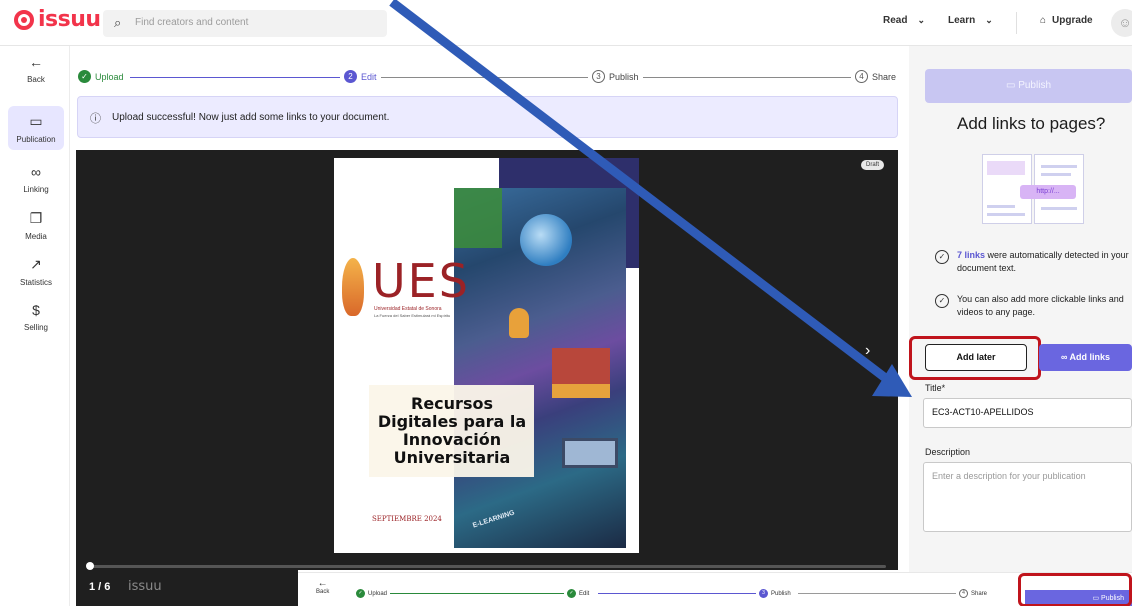  Describe the element at coordinates (1066, 20) in the screenshot. I see `upgrade-button: ⌂ Upgrade` at that location.